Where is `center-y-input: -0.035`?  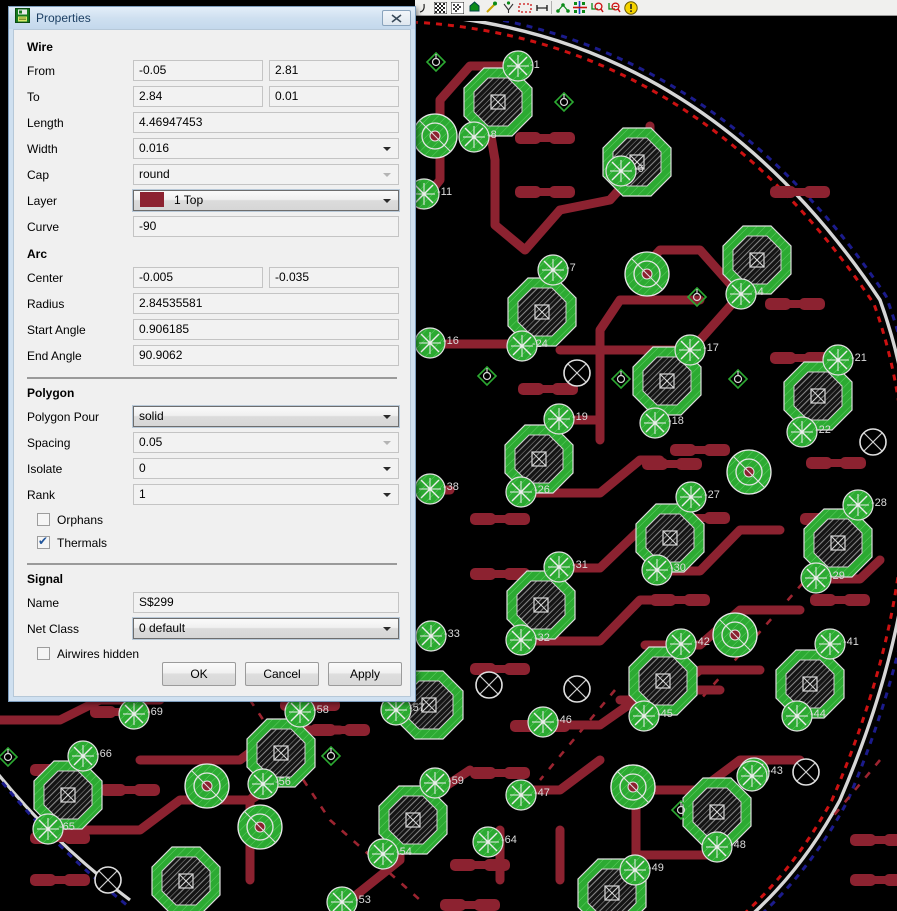 center-y-input: -0.035 is located at coordinates (334, 277).